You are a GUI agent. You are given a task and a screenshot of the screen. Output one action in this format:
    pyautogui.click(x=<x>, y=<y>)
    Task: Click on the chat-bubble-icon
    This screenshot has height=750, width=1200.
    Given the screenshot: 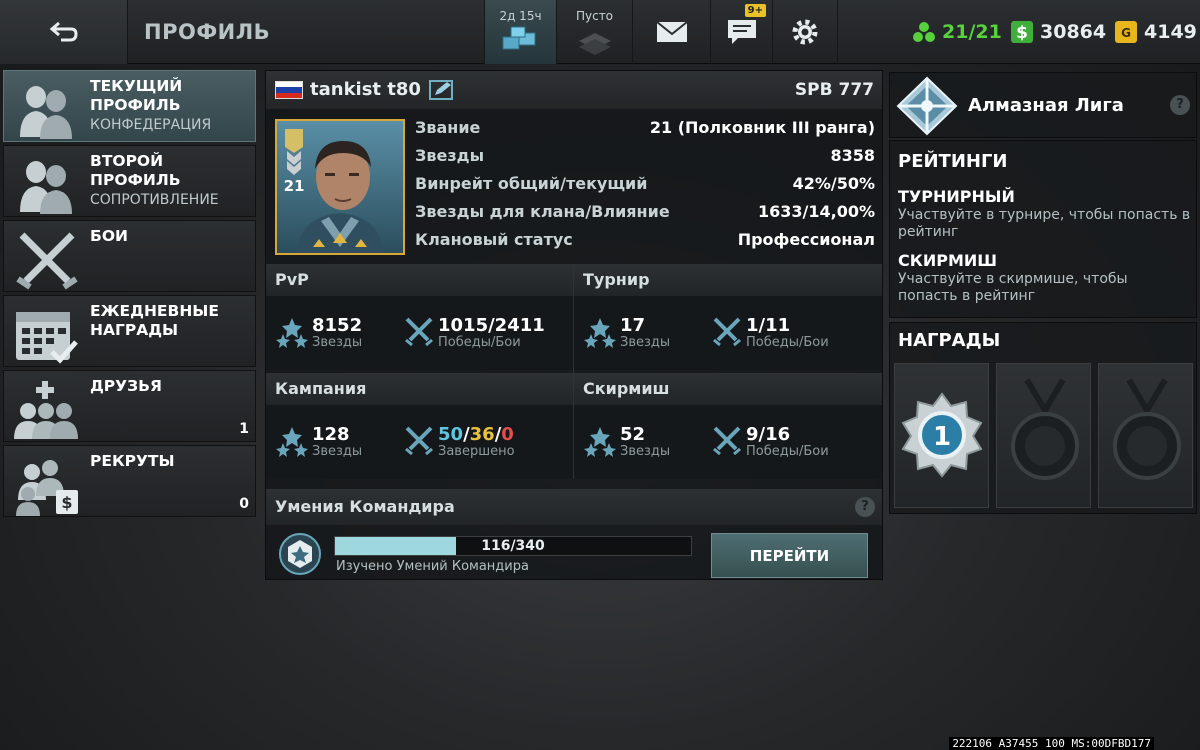 What is the action you would take?
    pyautogui.click(x=741, y=32)
    